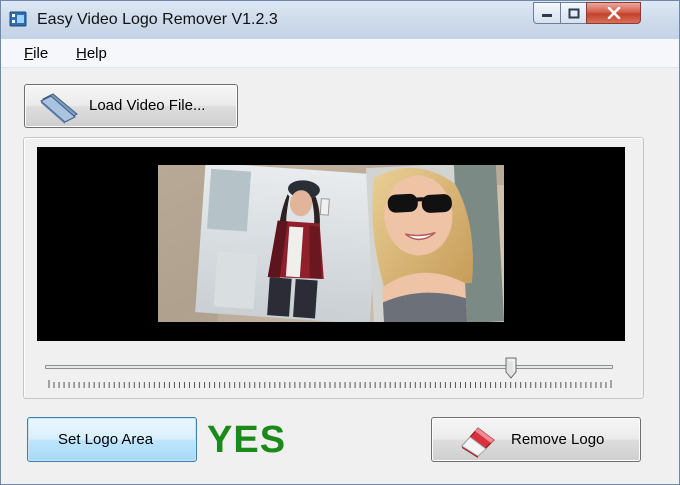 Image resolution: width=680 pixels, height=485 pixels. Describe the element at coordinates (511, 368) in the screenshot. I see `video-seek-thumb` at that location.